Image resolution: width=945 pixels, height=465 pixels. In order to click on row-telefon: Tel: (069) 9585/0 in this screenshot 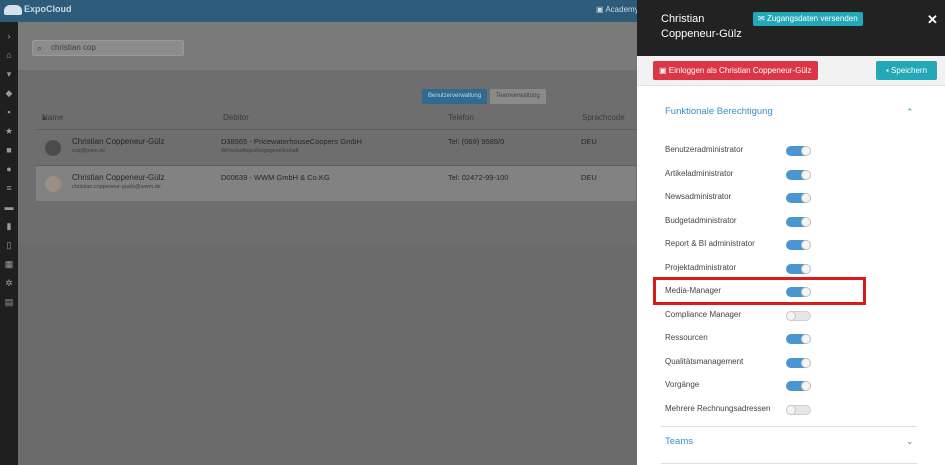, I will do `click(476, 141)`.